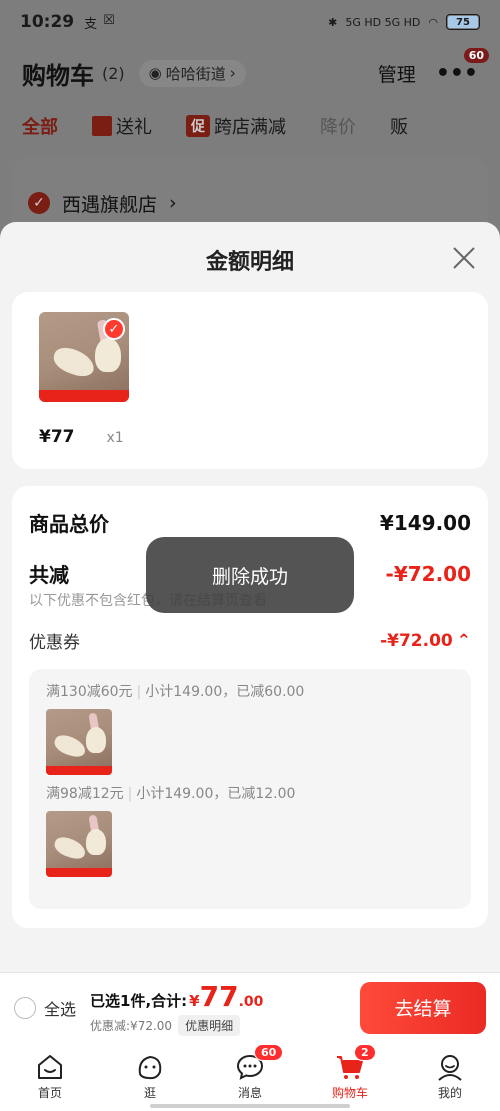  Describe the element at coordinates (365, 1052) in the screenshot. I see `cart-badge: 2` at that location.